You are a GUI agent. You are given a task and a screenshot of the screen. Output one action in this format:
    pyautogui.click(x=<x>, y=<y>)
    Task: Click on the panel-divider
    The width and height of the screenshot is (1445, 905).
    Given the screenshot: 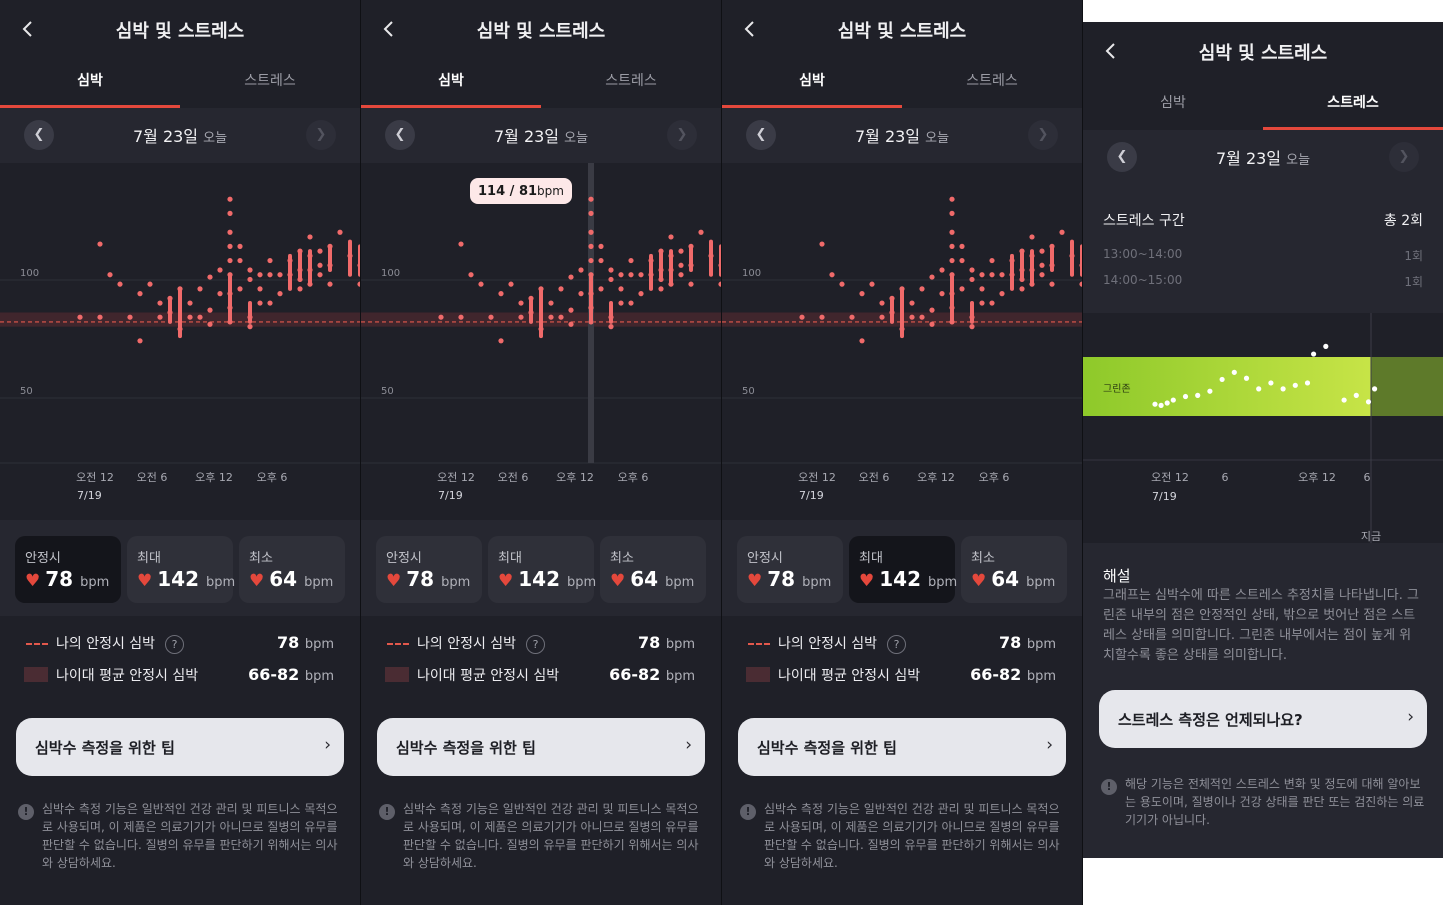 What is the action you would take?
    pyautogui.click(x=721, y=452)
    